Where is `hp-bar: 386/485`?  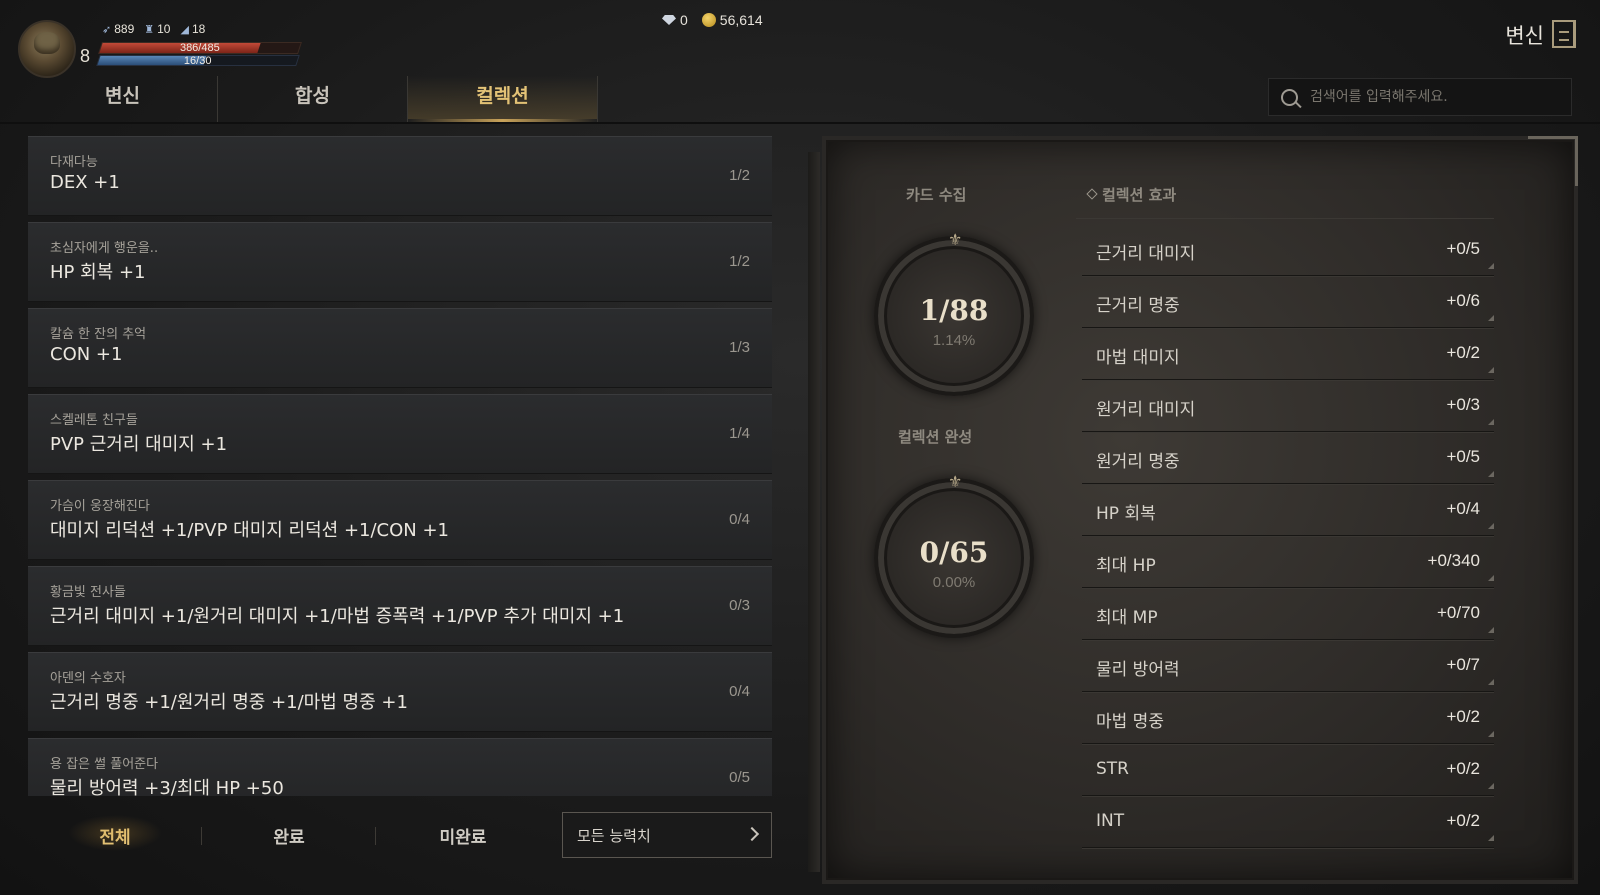
hp-bar: 386/485 is located at coordinates (200, 48).